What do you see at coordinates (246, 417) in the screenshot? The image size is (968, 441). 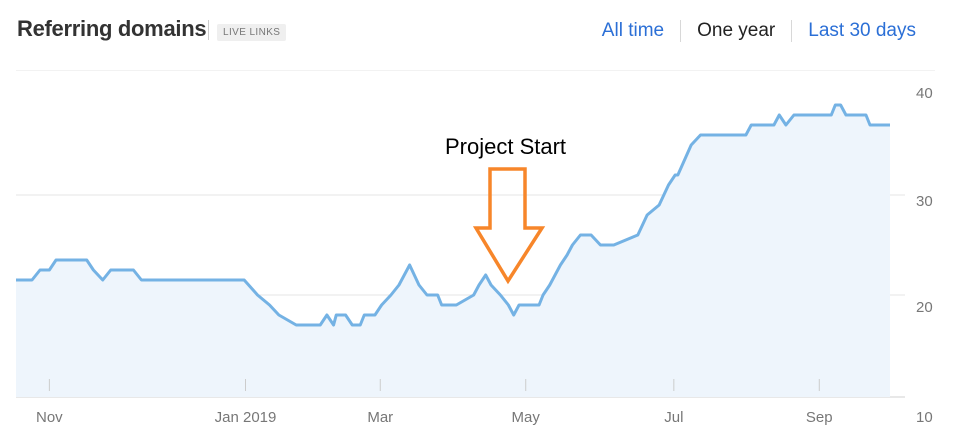 I see `x-tick-label: Jan 2019` at bounding box center [246, 417].